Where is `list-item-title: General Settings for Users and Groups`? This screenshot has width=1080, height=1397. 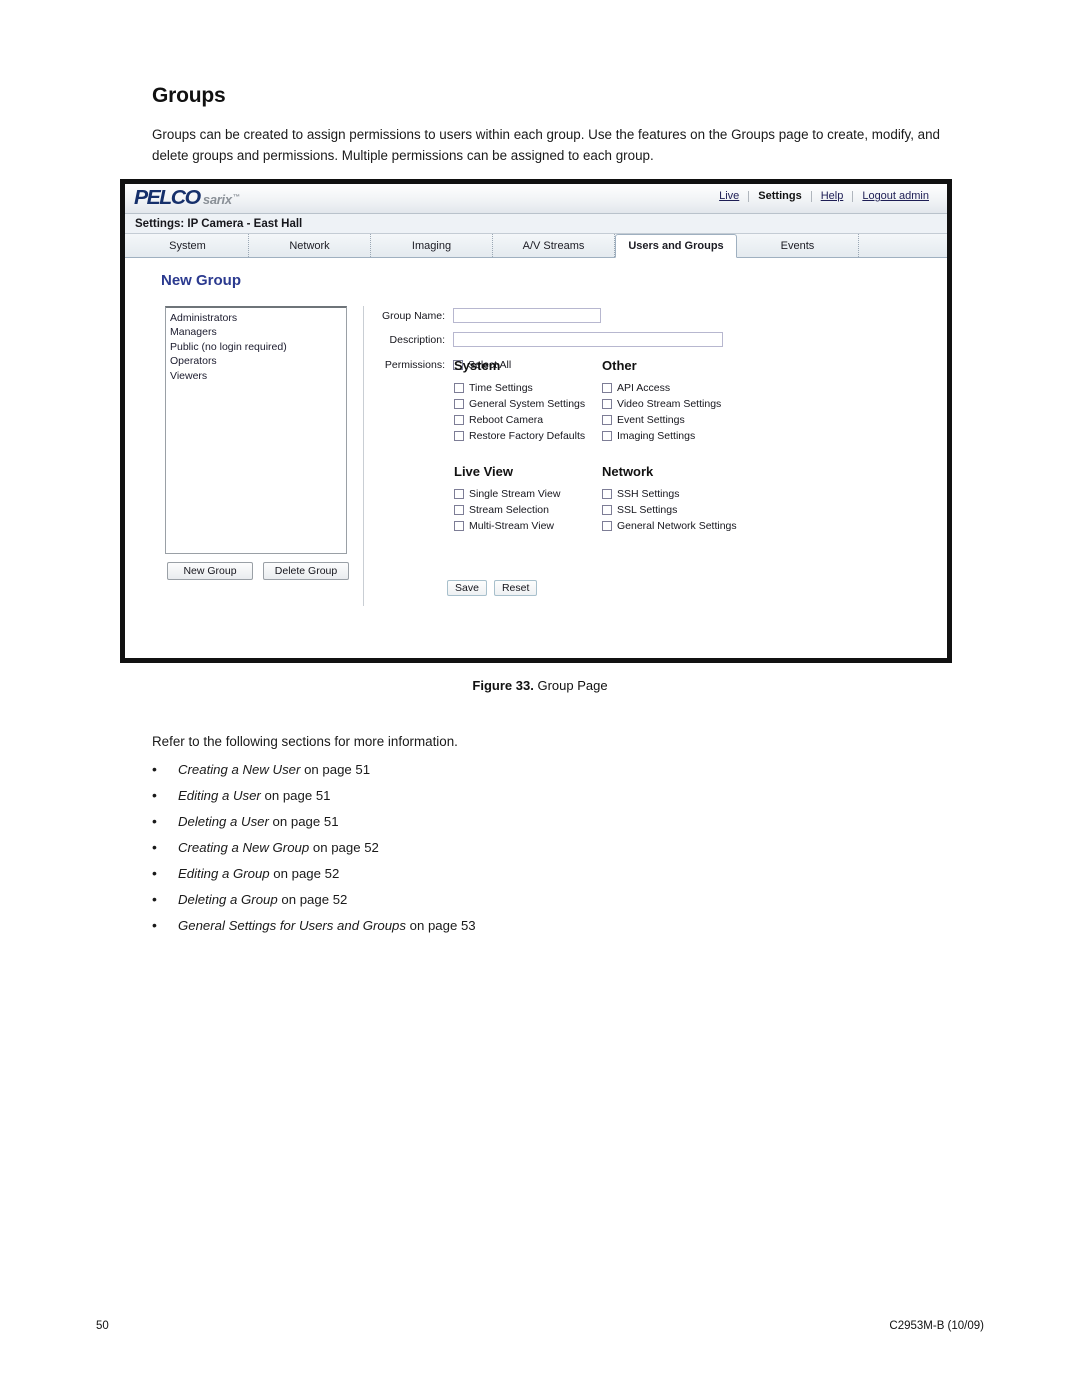
list-item-title: General Settings for Users and Groups is located at coordinates (292, 925).